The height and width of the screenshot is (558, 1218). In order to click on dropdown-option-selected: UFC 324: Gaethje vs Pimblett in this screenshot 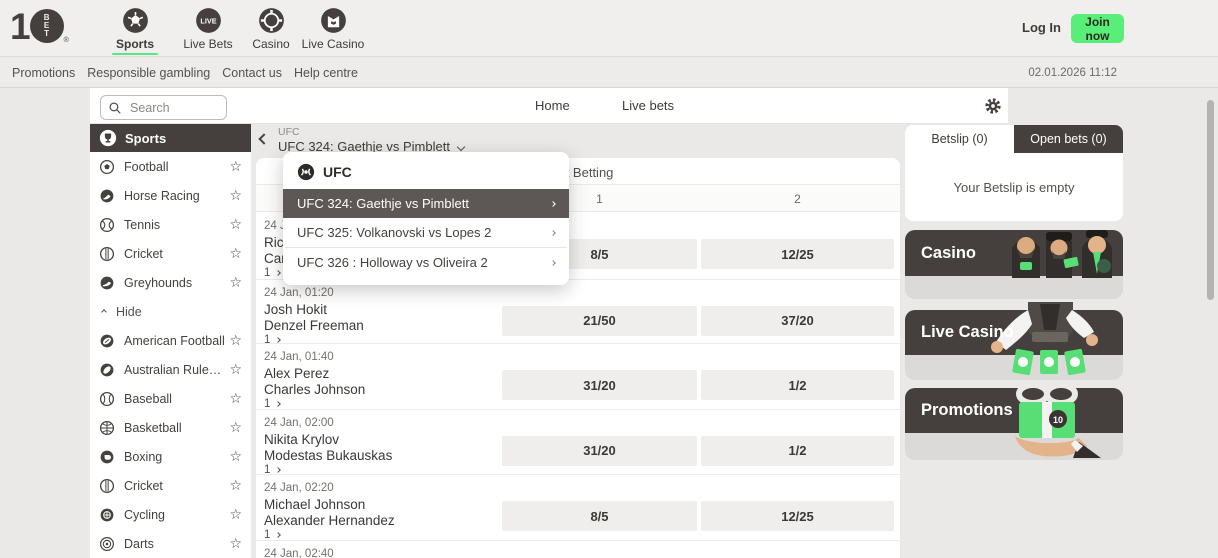, I will do `click(426, 203)`.